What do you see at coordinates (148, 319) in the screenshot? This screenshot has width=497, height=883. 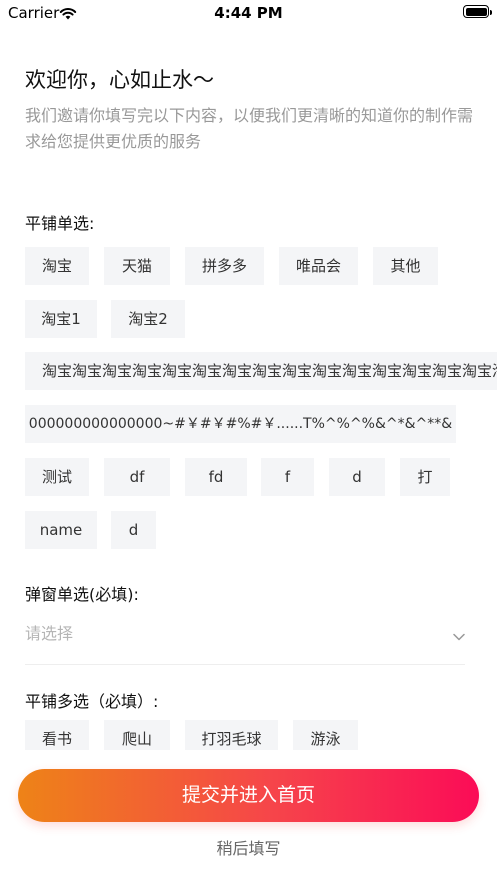 I see `option-taobao2: 淘宝2` at bounding box center [148, 319].